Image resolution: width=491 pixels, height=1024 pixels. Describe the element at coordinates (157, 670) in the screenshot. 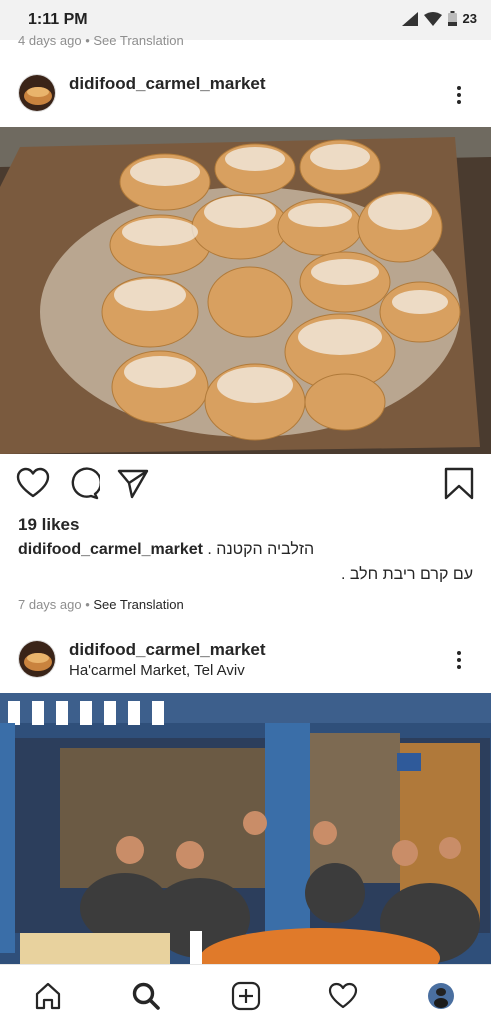

I see `post-location: Ha'carmel Market, Tel Aviv` at that location.